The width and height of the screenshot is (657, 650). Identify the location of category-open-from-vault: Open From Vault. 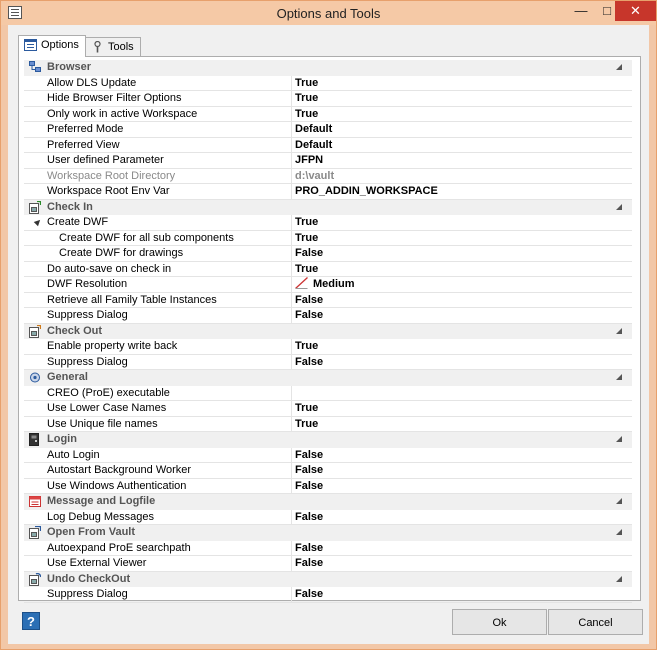
(328, 533).